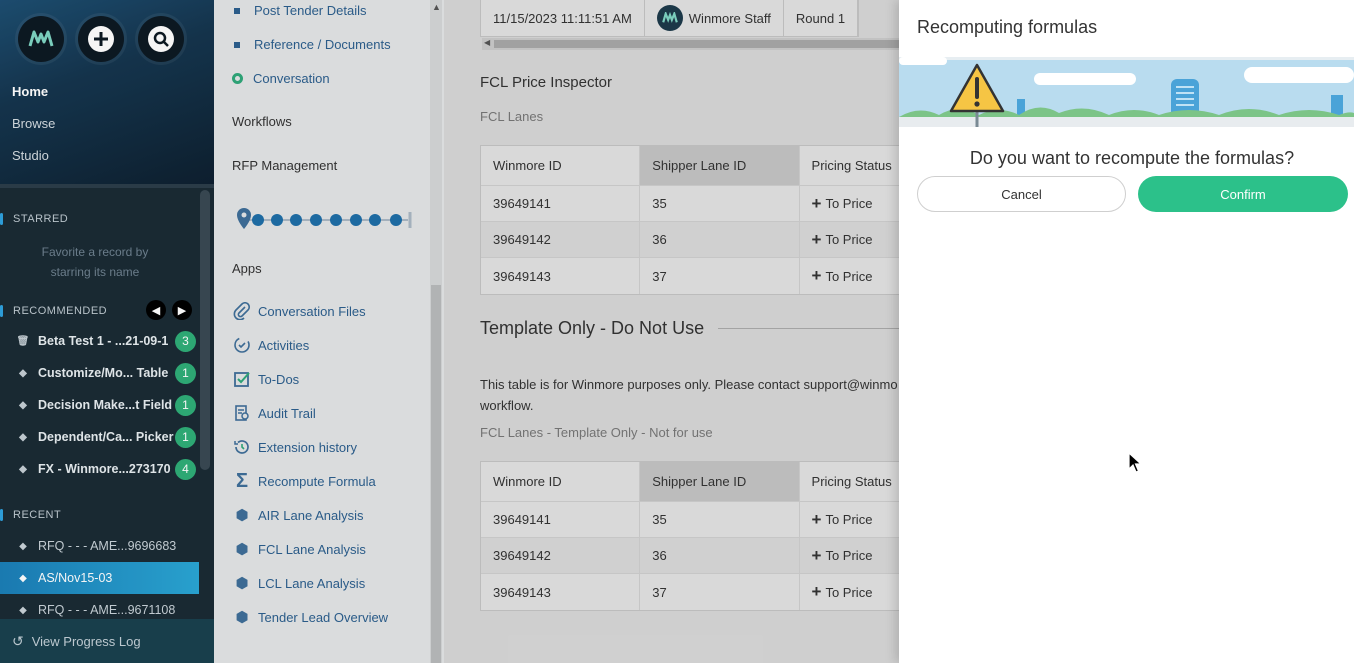 Image resolution: width=1354 pixels, height=663 pixels. What do you see at coordinates (107, 92) in the screenshot?
I see `sidebar-header: Home Browse Studio` at bounding box center [107, 92].